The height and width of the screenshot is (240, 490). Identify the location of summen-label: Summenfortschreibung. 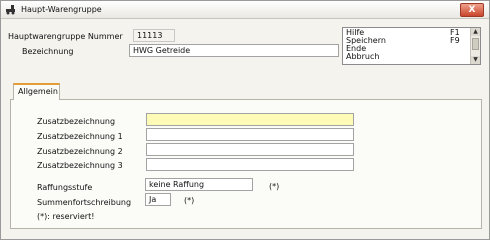
(84, 202).